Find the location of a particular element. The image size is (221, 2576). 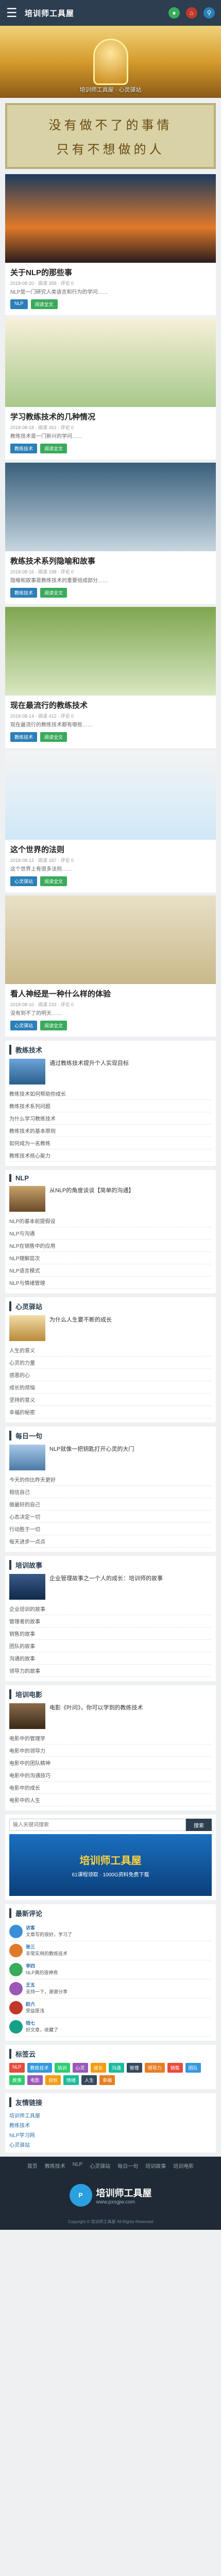

list-item-title: 幸福的秘密 is located at coordinates (22, 1412).